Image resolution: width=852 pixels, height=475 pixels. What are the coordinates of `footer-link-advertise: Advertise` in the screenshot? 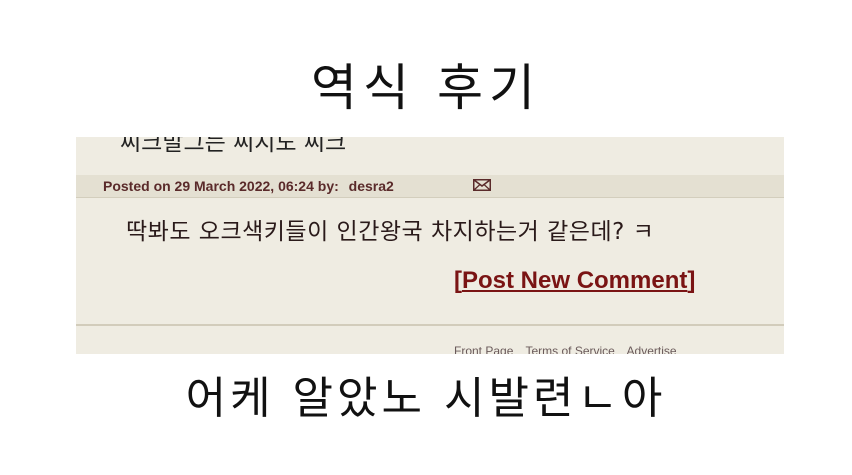 It's located at (652, 349).